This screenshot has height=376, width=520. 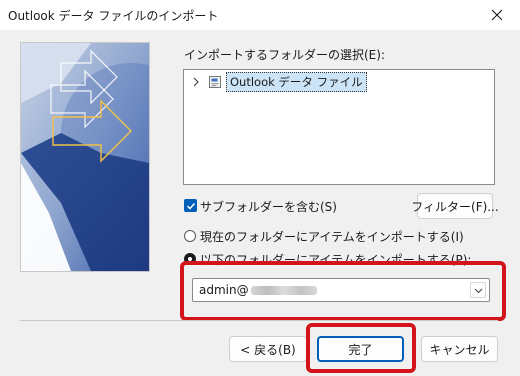 I want to click on cancel-button: キャンセル, so click(x=459, y=349).